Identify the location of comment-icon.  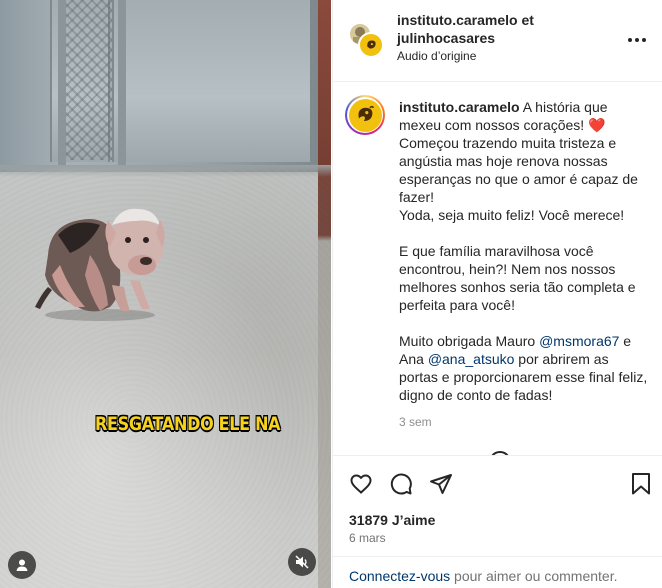
(401, 484).